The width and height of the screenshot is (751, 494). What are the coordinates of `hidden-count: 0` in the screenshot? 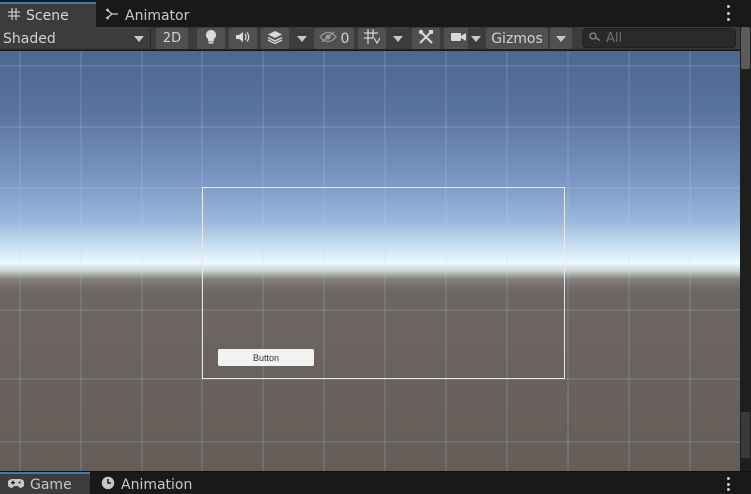 It's located at (345, 38).